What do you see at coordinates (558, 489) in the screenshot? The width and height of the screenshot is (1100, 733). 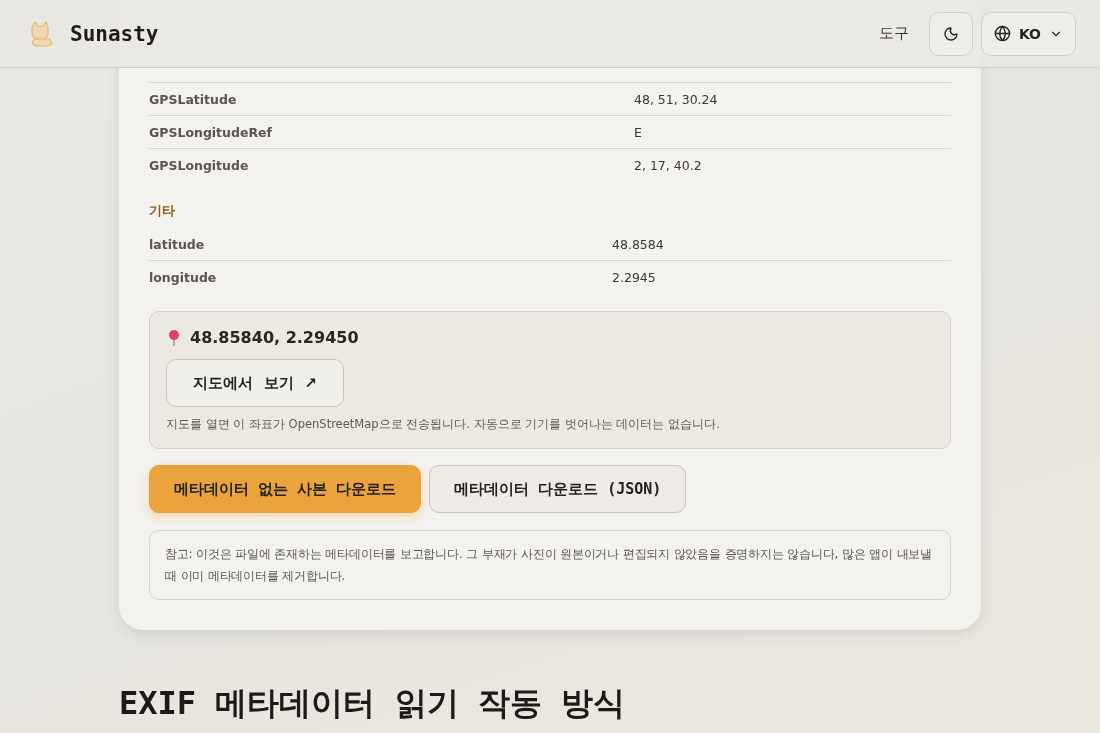 I see `download-button: 메타데이터 다운로드 (JSON)` at bounding box center [558, 489].